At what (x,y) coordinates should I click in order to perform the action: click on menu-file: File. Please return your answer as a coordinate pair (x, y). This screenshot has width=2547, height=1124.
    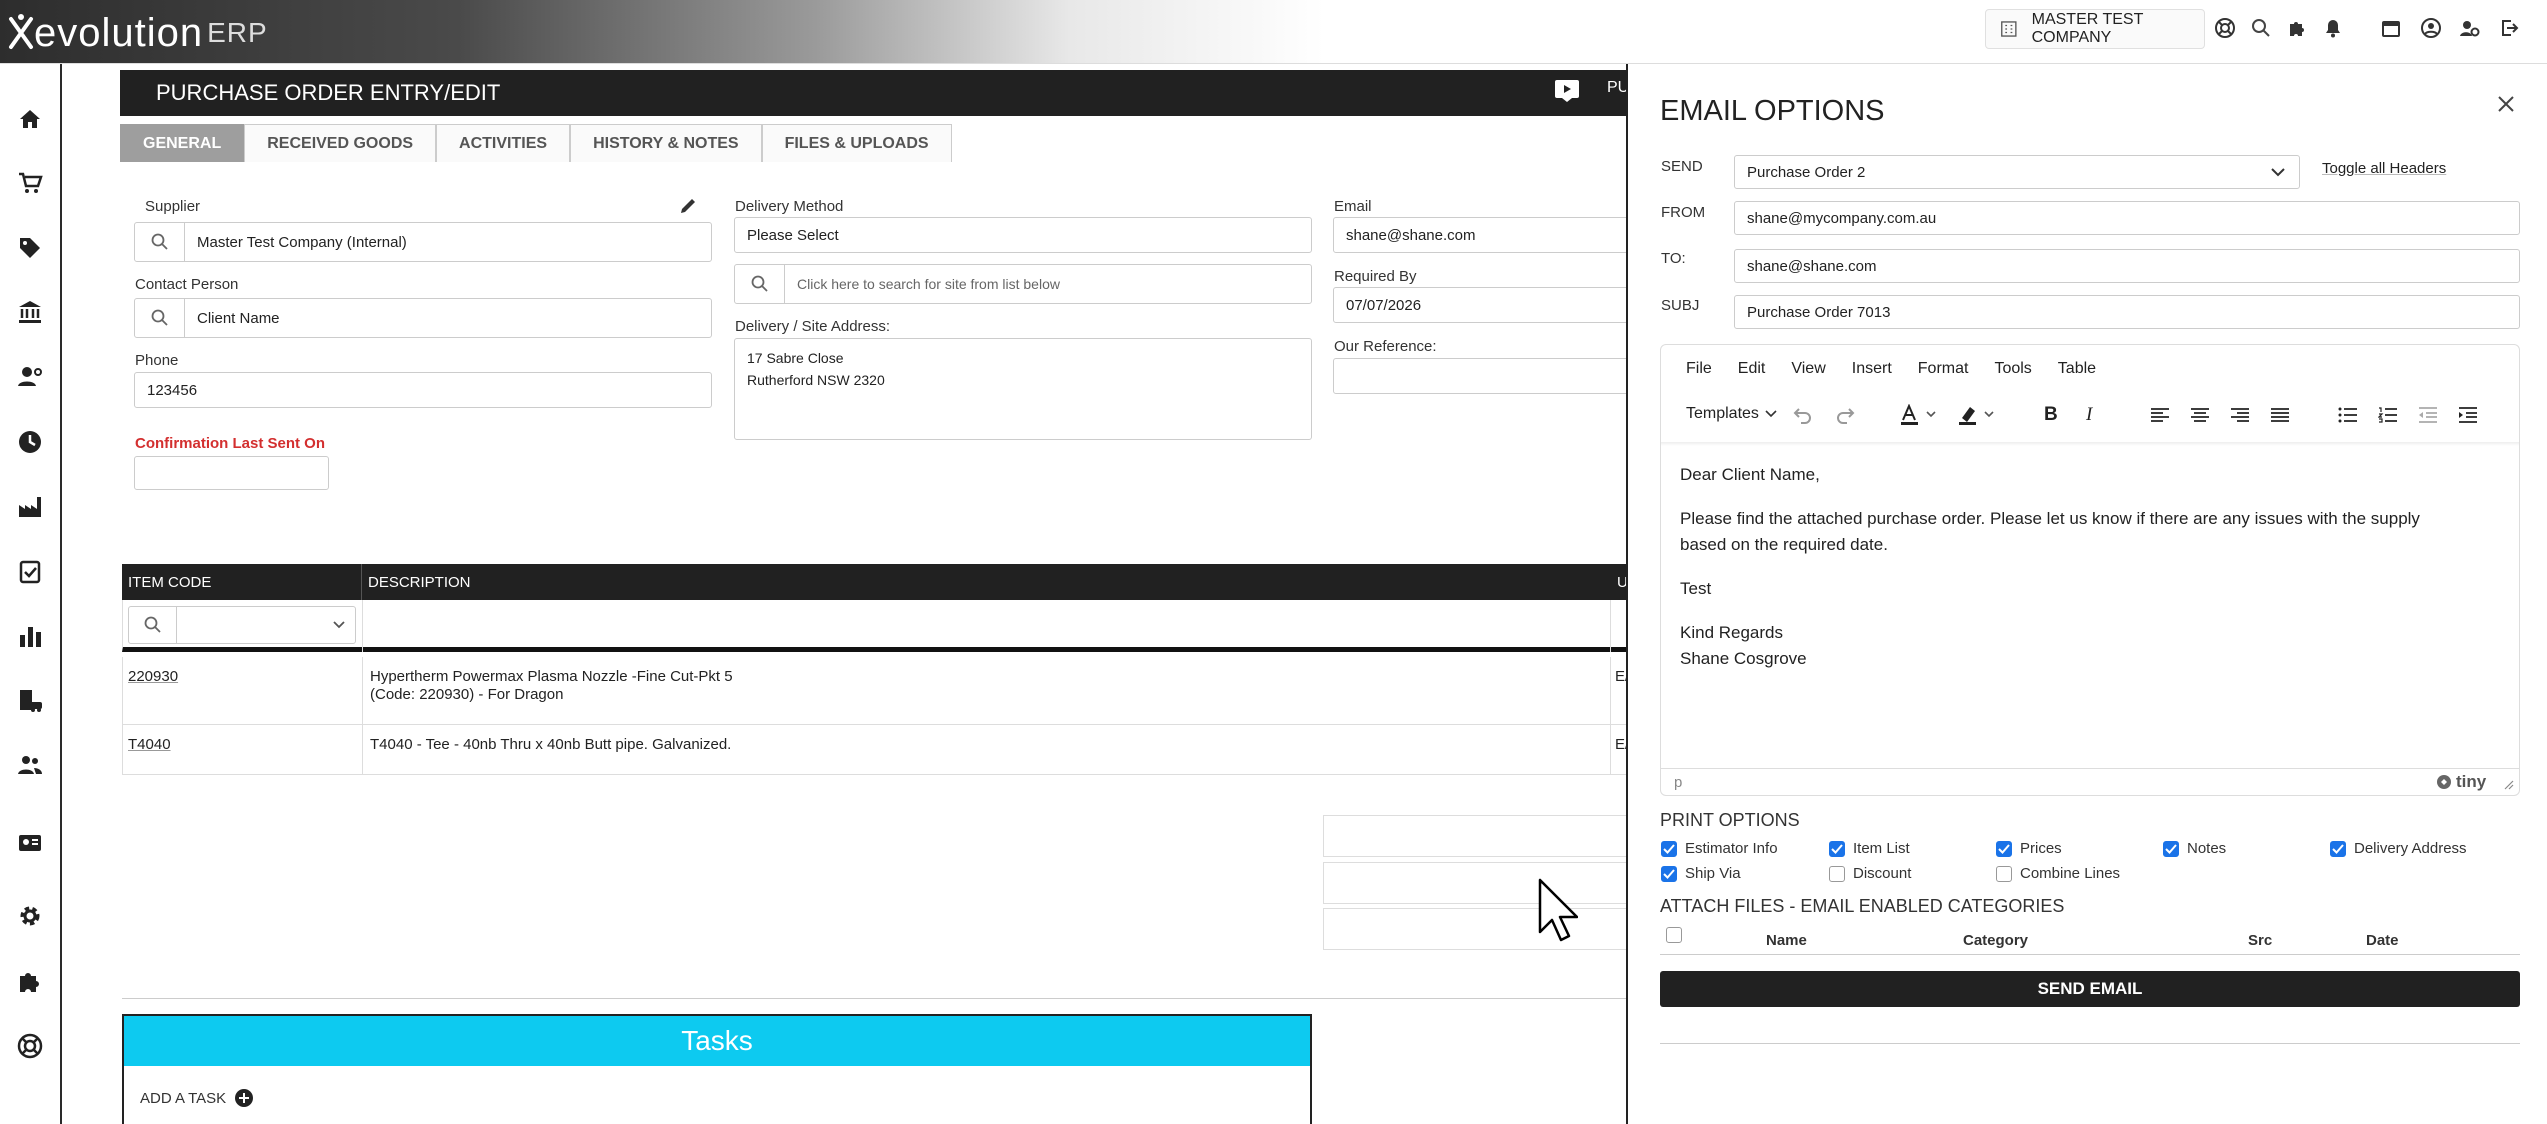
    Looking at the image, I should click on (1699, 369).